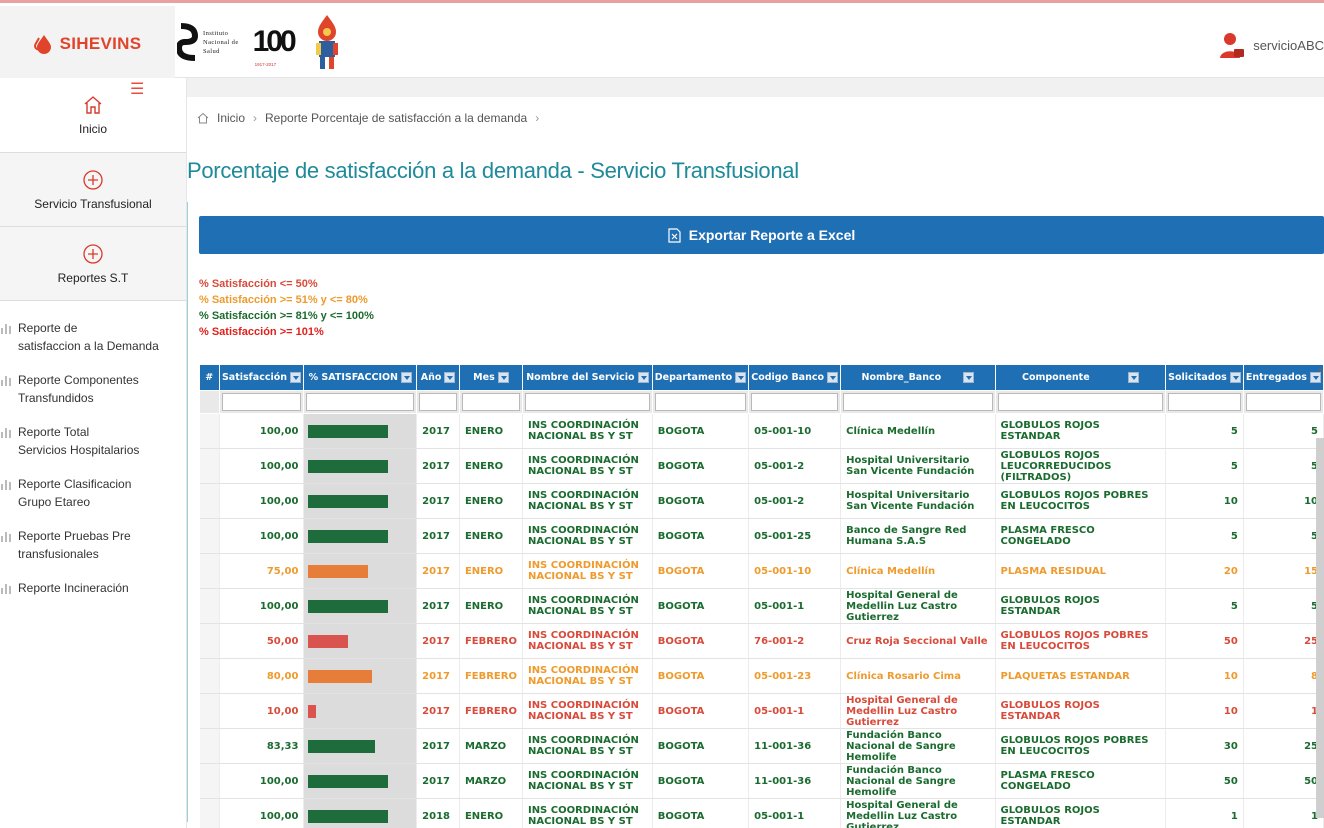  What do you see at coordinates (490, 377) in the screenshot?
I see `column-header-mes: Mes` at bounding box center [490, 377].